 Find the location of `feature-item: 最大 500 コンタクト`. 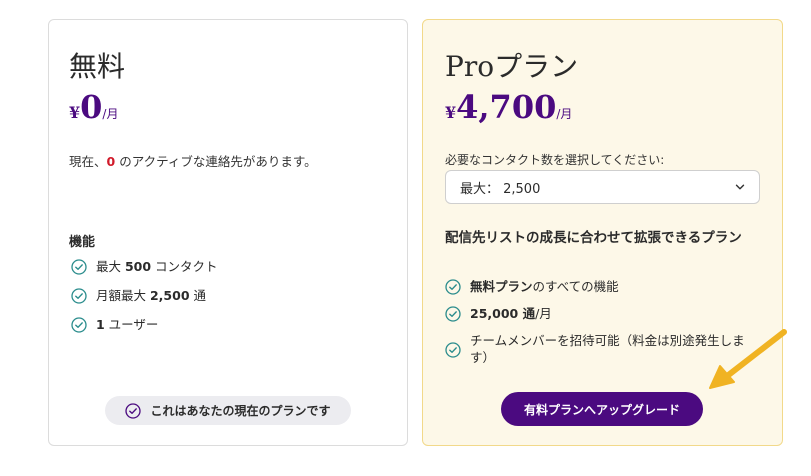

feature-item: 最大 500 コンタクト is located at coordinates (144, 266).